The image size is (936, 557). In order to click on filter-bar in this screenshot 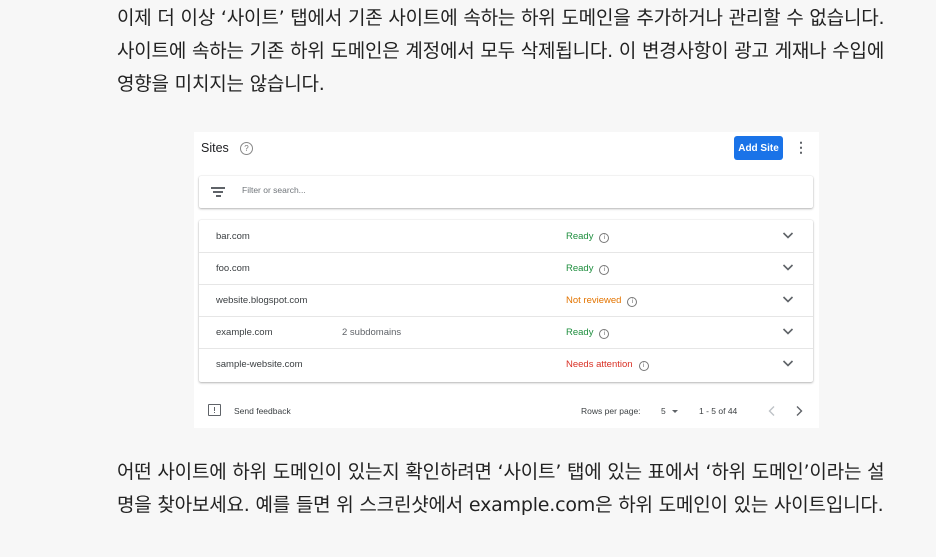, I will do `click(506, 192)`.